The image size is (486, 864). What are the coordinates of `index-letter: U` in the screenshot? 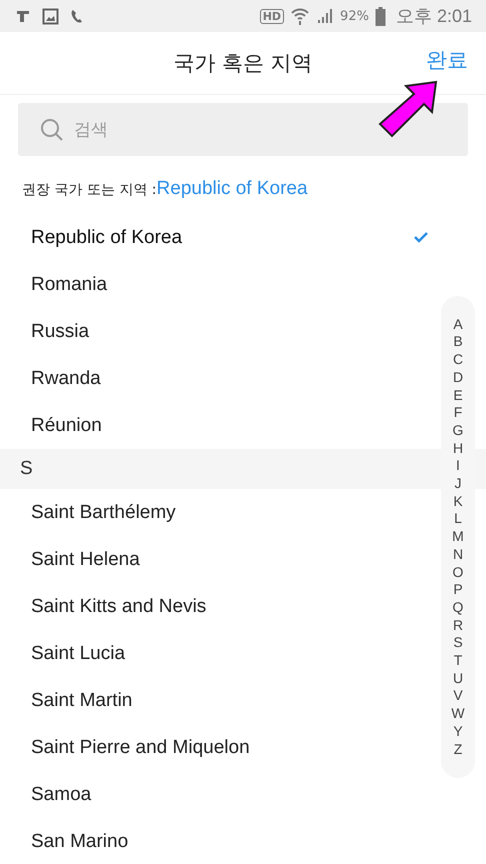 It's located at (458, 679).